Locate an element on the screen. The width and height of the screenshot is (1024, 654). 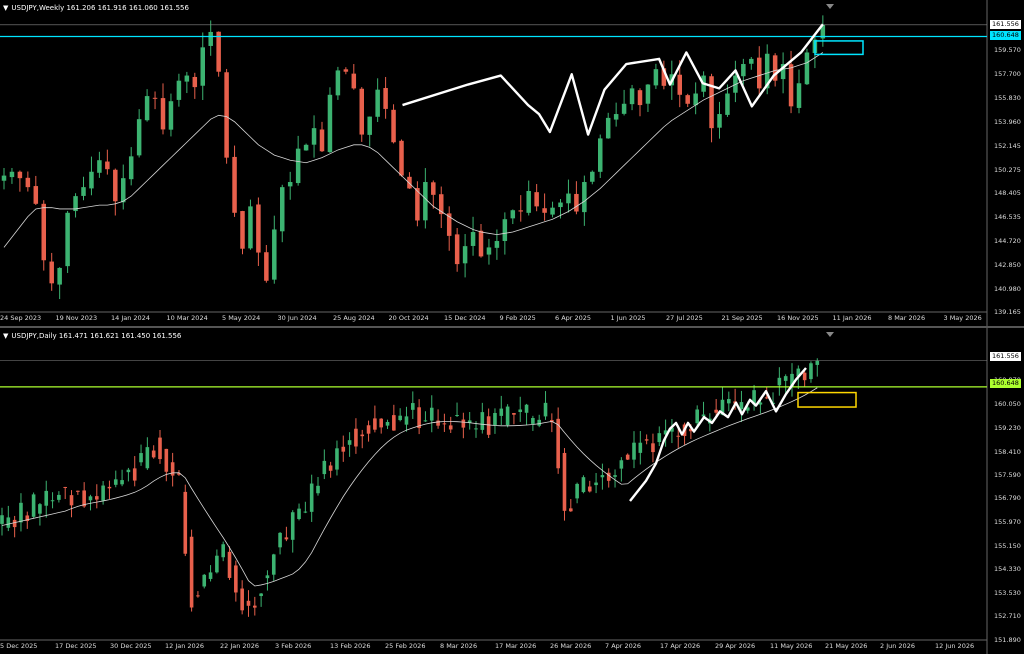
time-tick-label: 6 Apr 2025 is located at coordinates (573, 318).